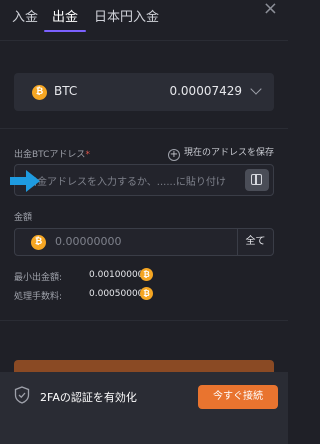 The height and width of the screenshot is (444, 320). I want to click on section-divider, so click(144, 128).